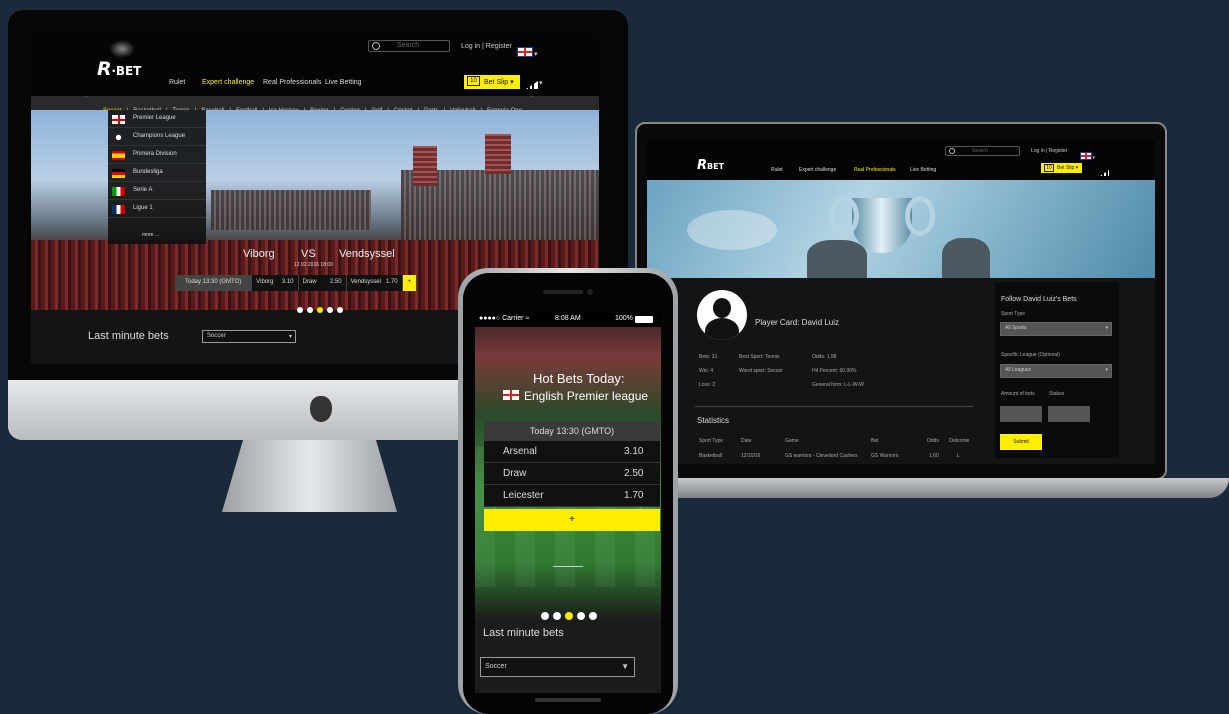  I want to click on cell-game: GS warriors - Cleveland Cavliers, so click(821, 456).